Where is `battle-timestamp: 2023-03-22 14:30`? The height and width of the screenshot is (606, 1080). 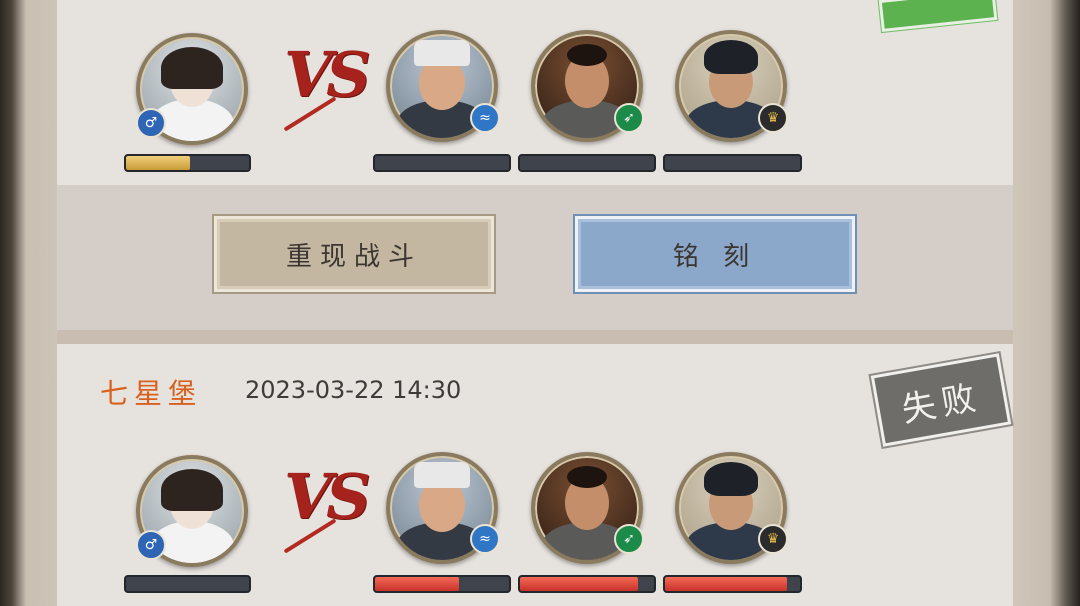 battle-timestamp: 2023-03-22 14:30 is located at coordinates (353, 390).